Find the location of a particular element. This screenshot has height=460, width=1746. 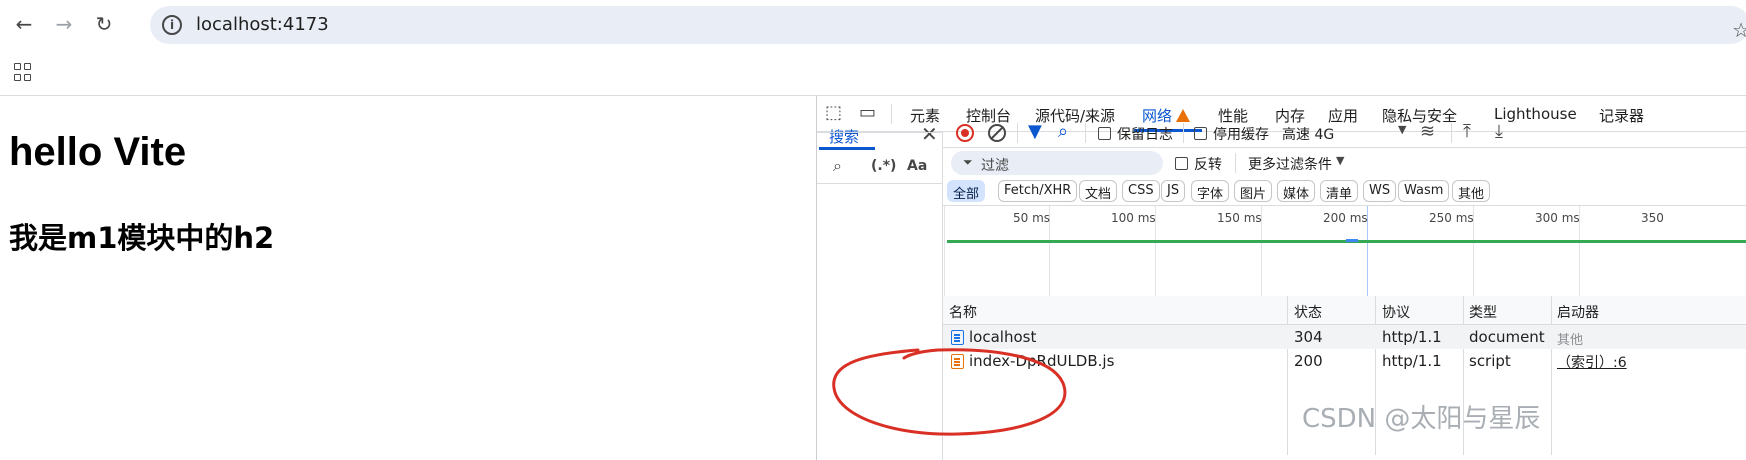

page-heading: hello Vite is located at coordinates (98, 152).